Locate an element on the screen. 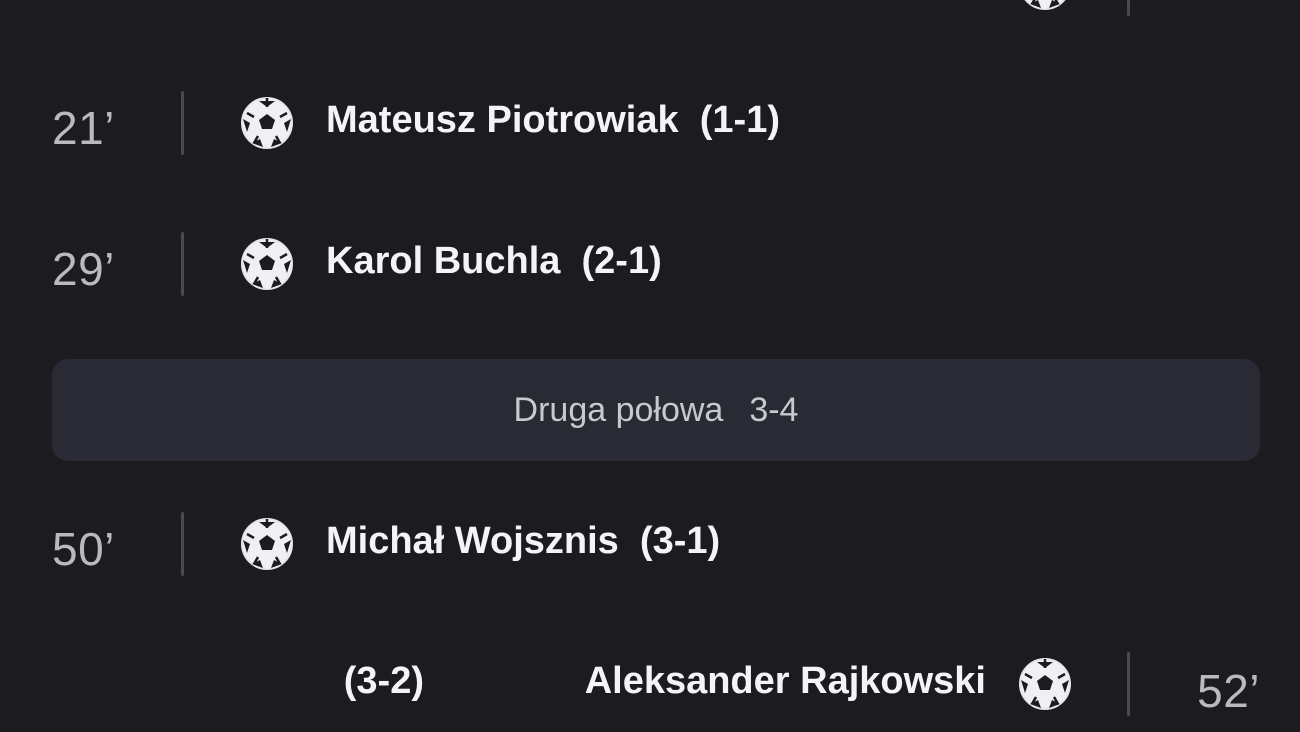 This screenshot has height=732, width=1300. half-score: 3-4 is located at coordinates (774, 409).